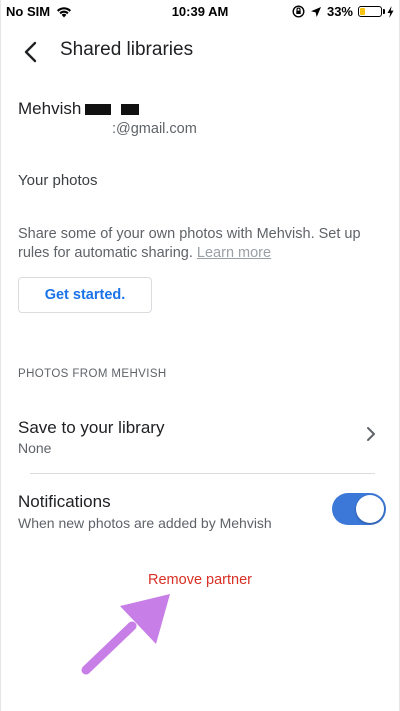  Describe the element at coordinates (315, 11) in the screenshot. I see `location-icon` at that location.